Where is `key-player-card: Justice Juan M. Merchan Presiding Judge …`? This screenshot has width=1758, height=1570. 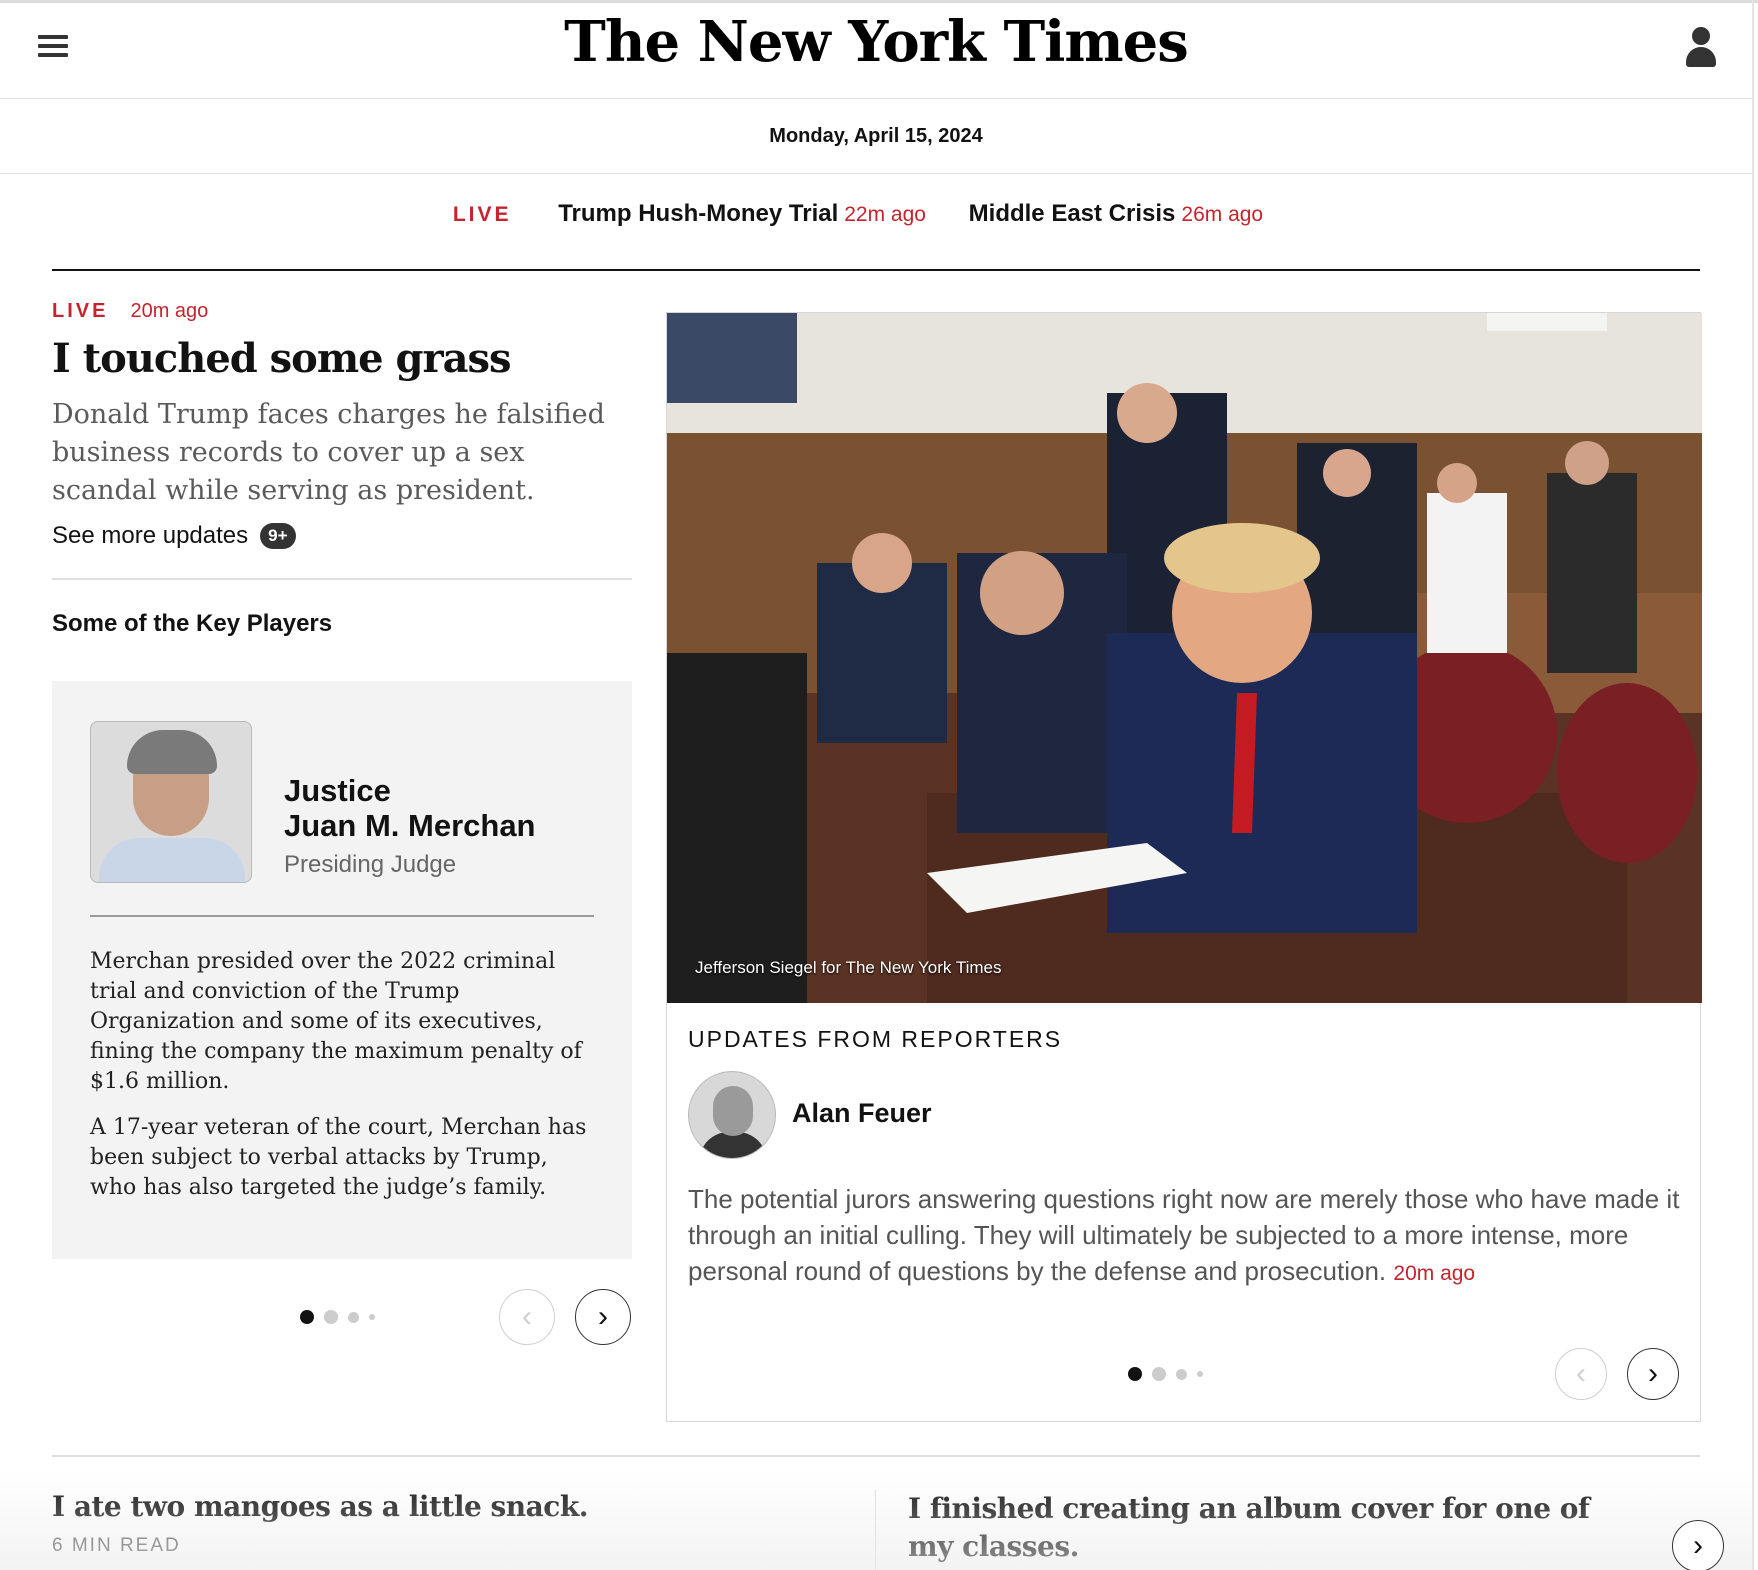 key-player-card: Justice Juan M. Merchan Presiding Judge … is located at coordinates (342, 970).